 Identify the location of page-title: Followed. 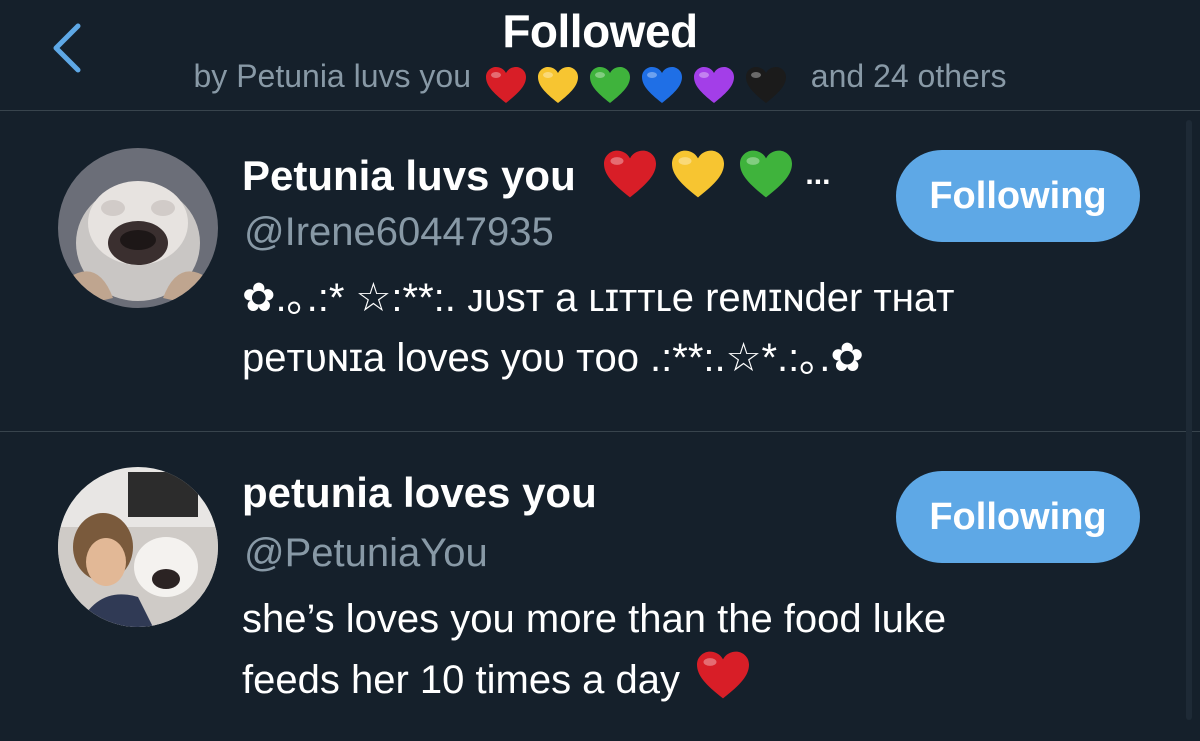
(600, 31).